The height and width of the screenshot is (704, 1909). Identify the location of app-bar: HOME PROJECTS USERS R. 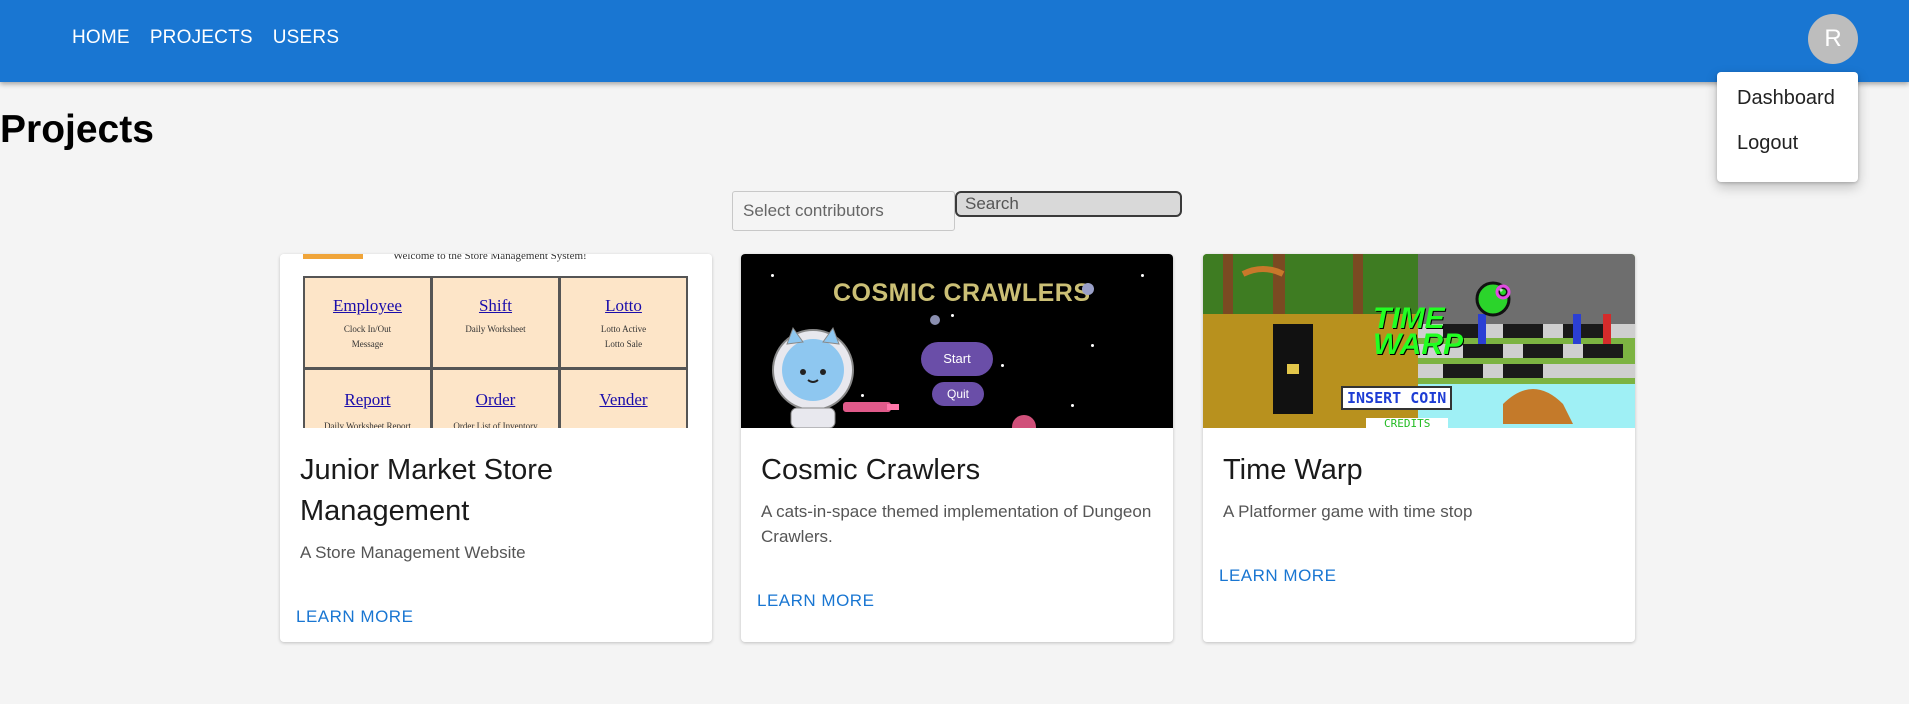
(954, 41).